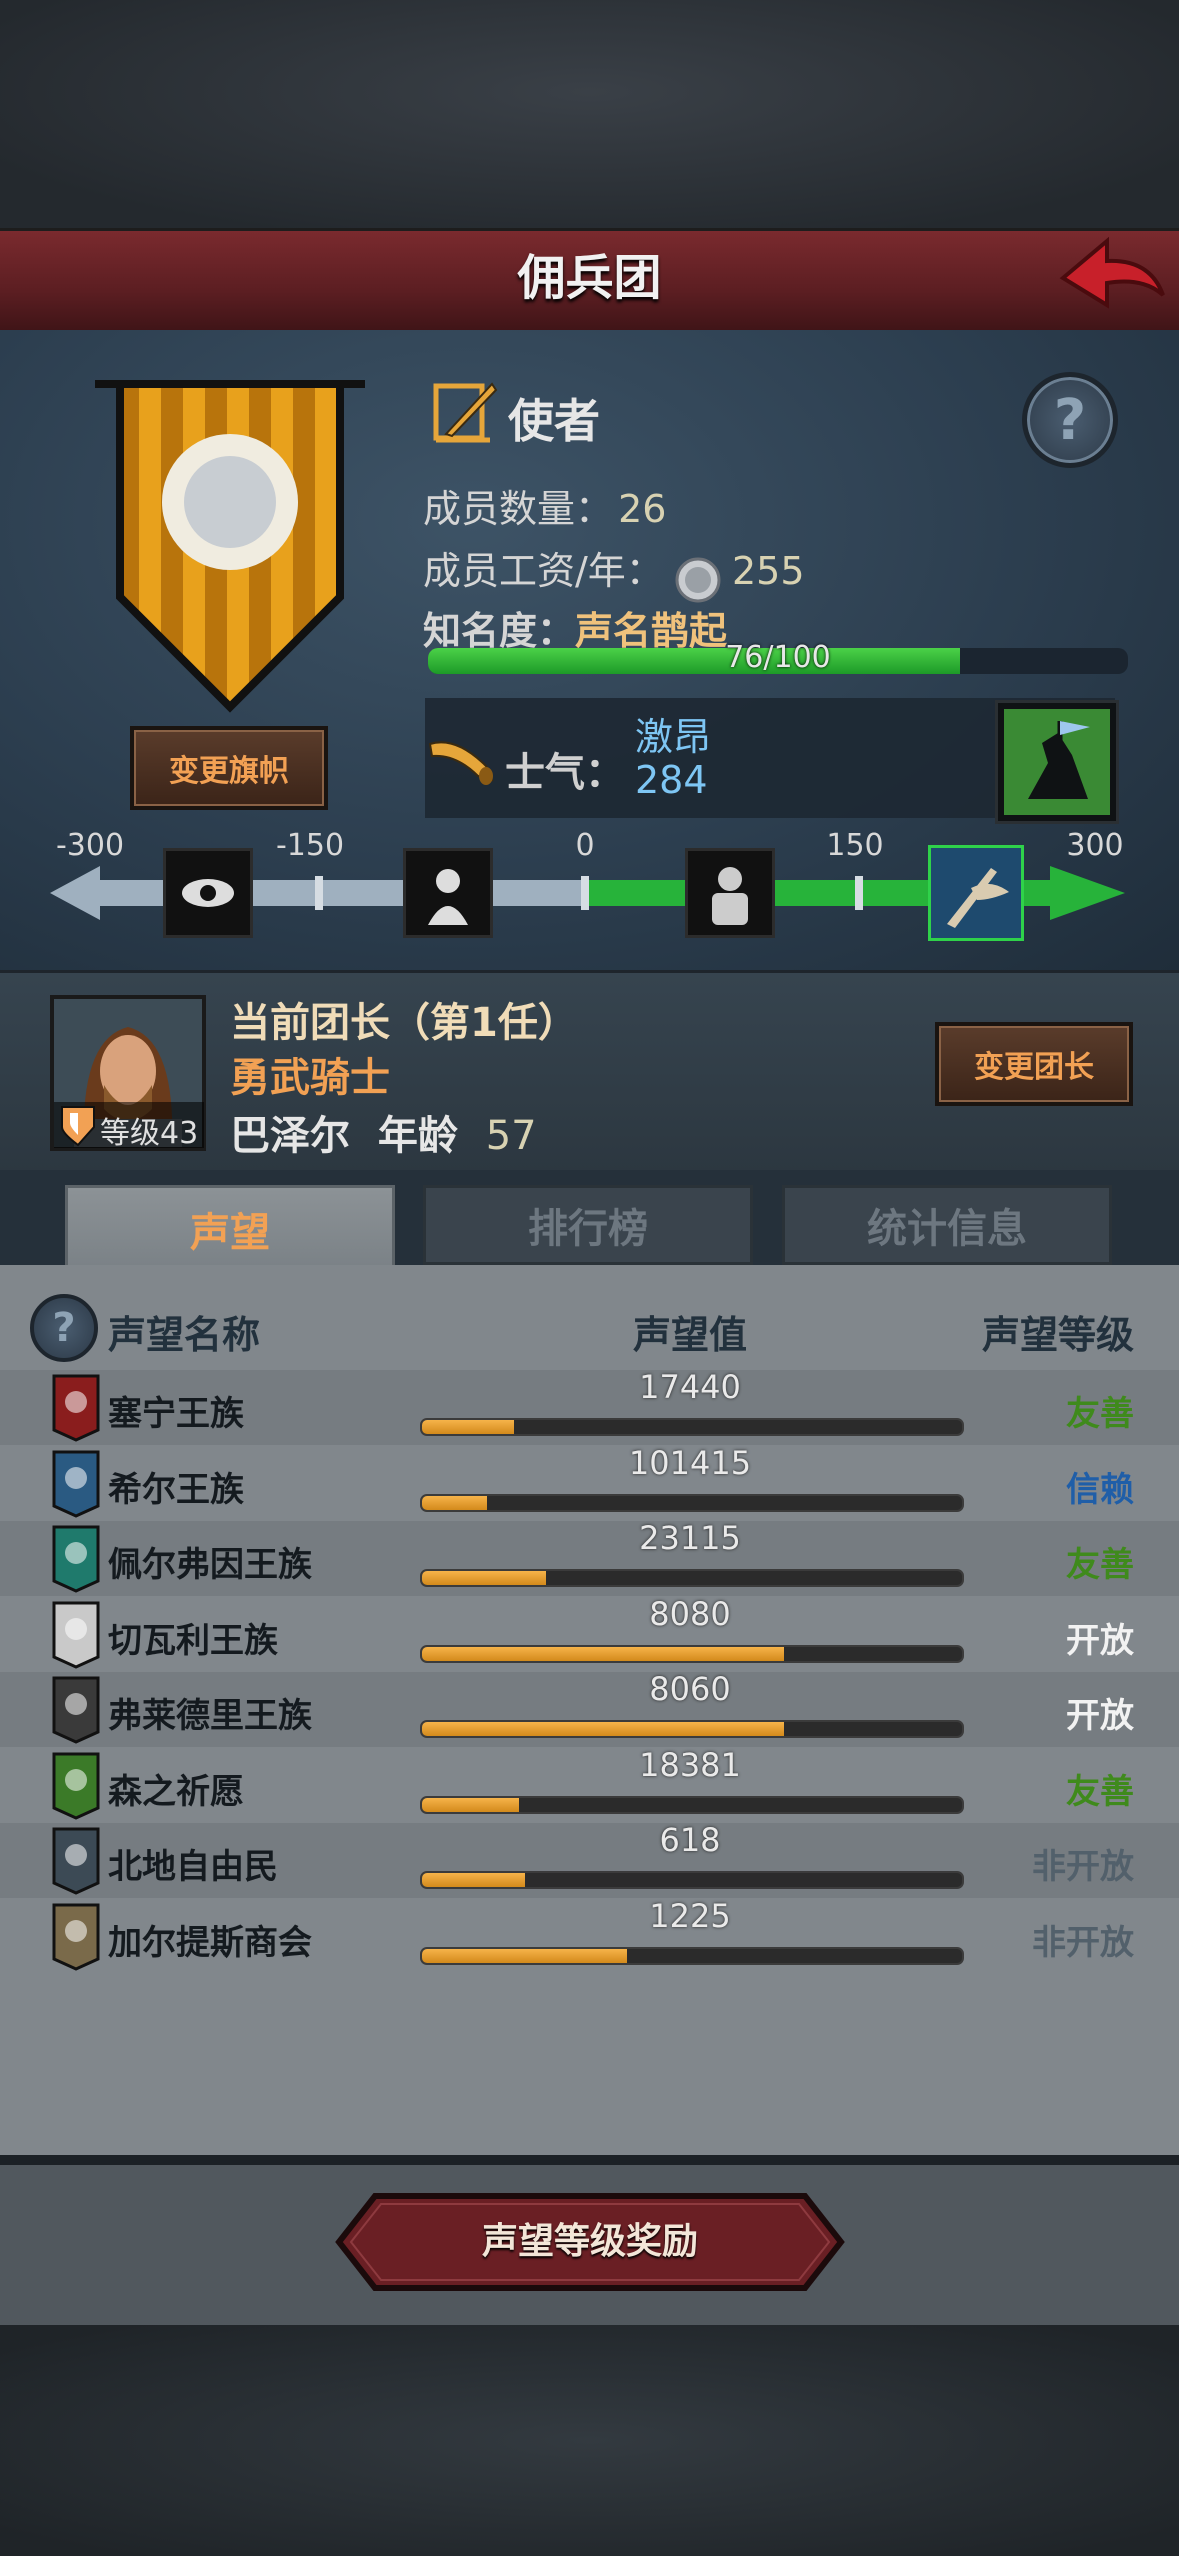  I want to click on table-row: 北地自由民 618 非开放, so click(589, 1859).